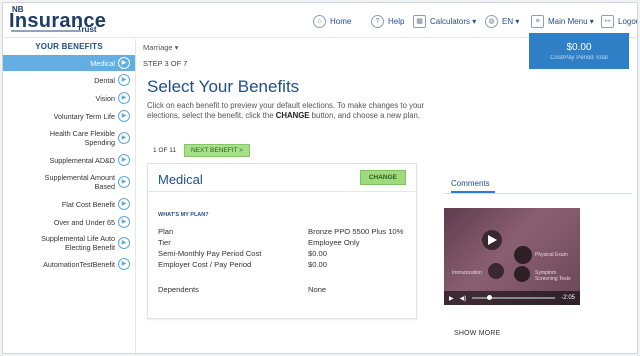 This screenshot has width=640, height=356. What do you see at coordinates (292, 115) in the screenshot?
I see `instructions-change-word: CHANGE` at bounding box center [292, 115].